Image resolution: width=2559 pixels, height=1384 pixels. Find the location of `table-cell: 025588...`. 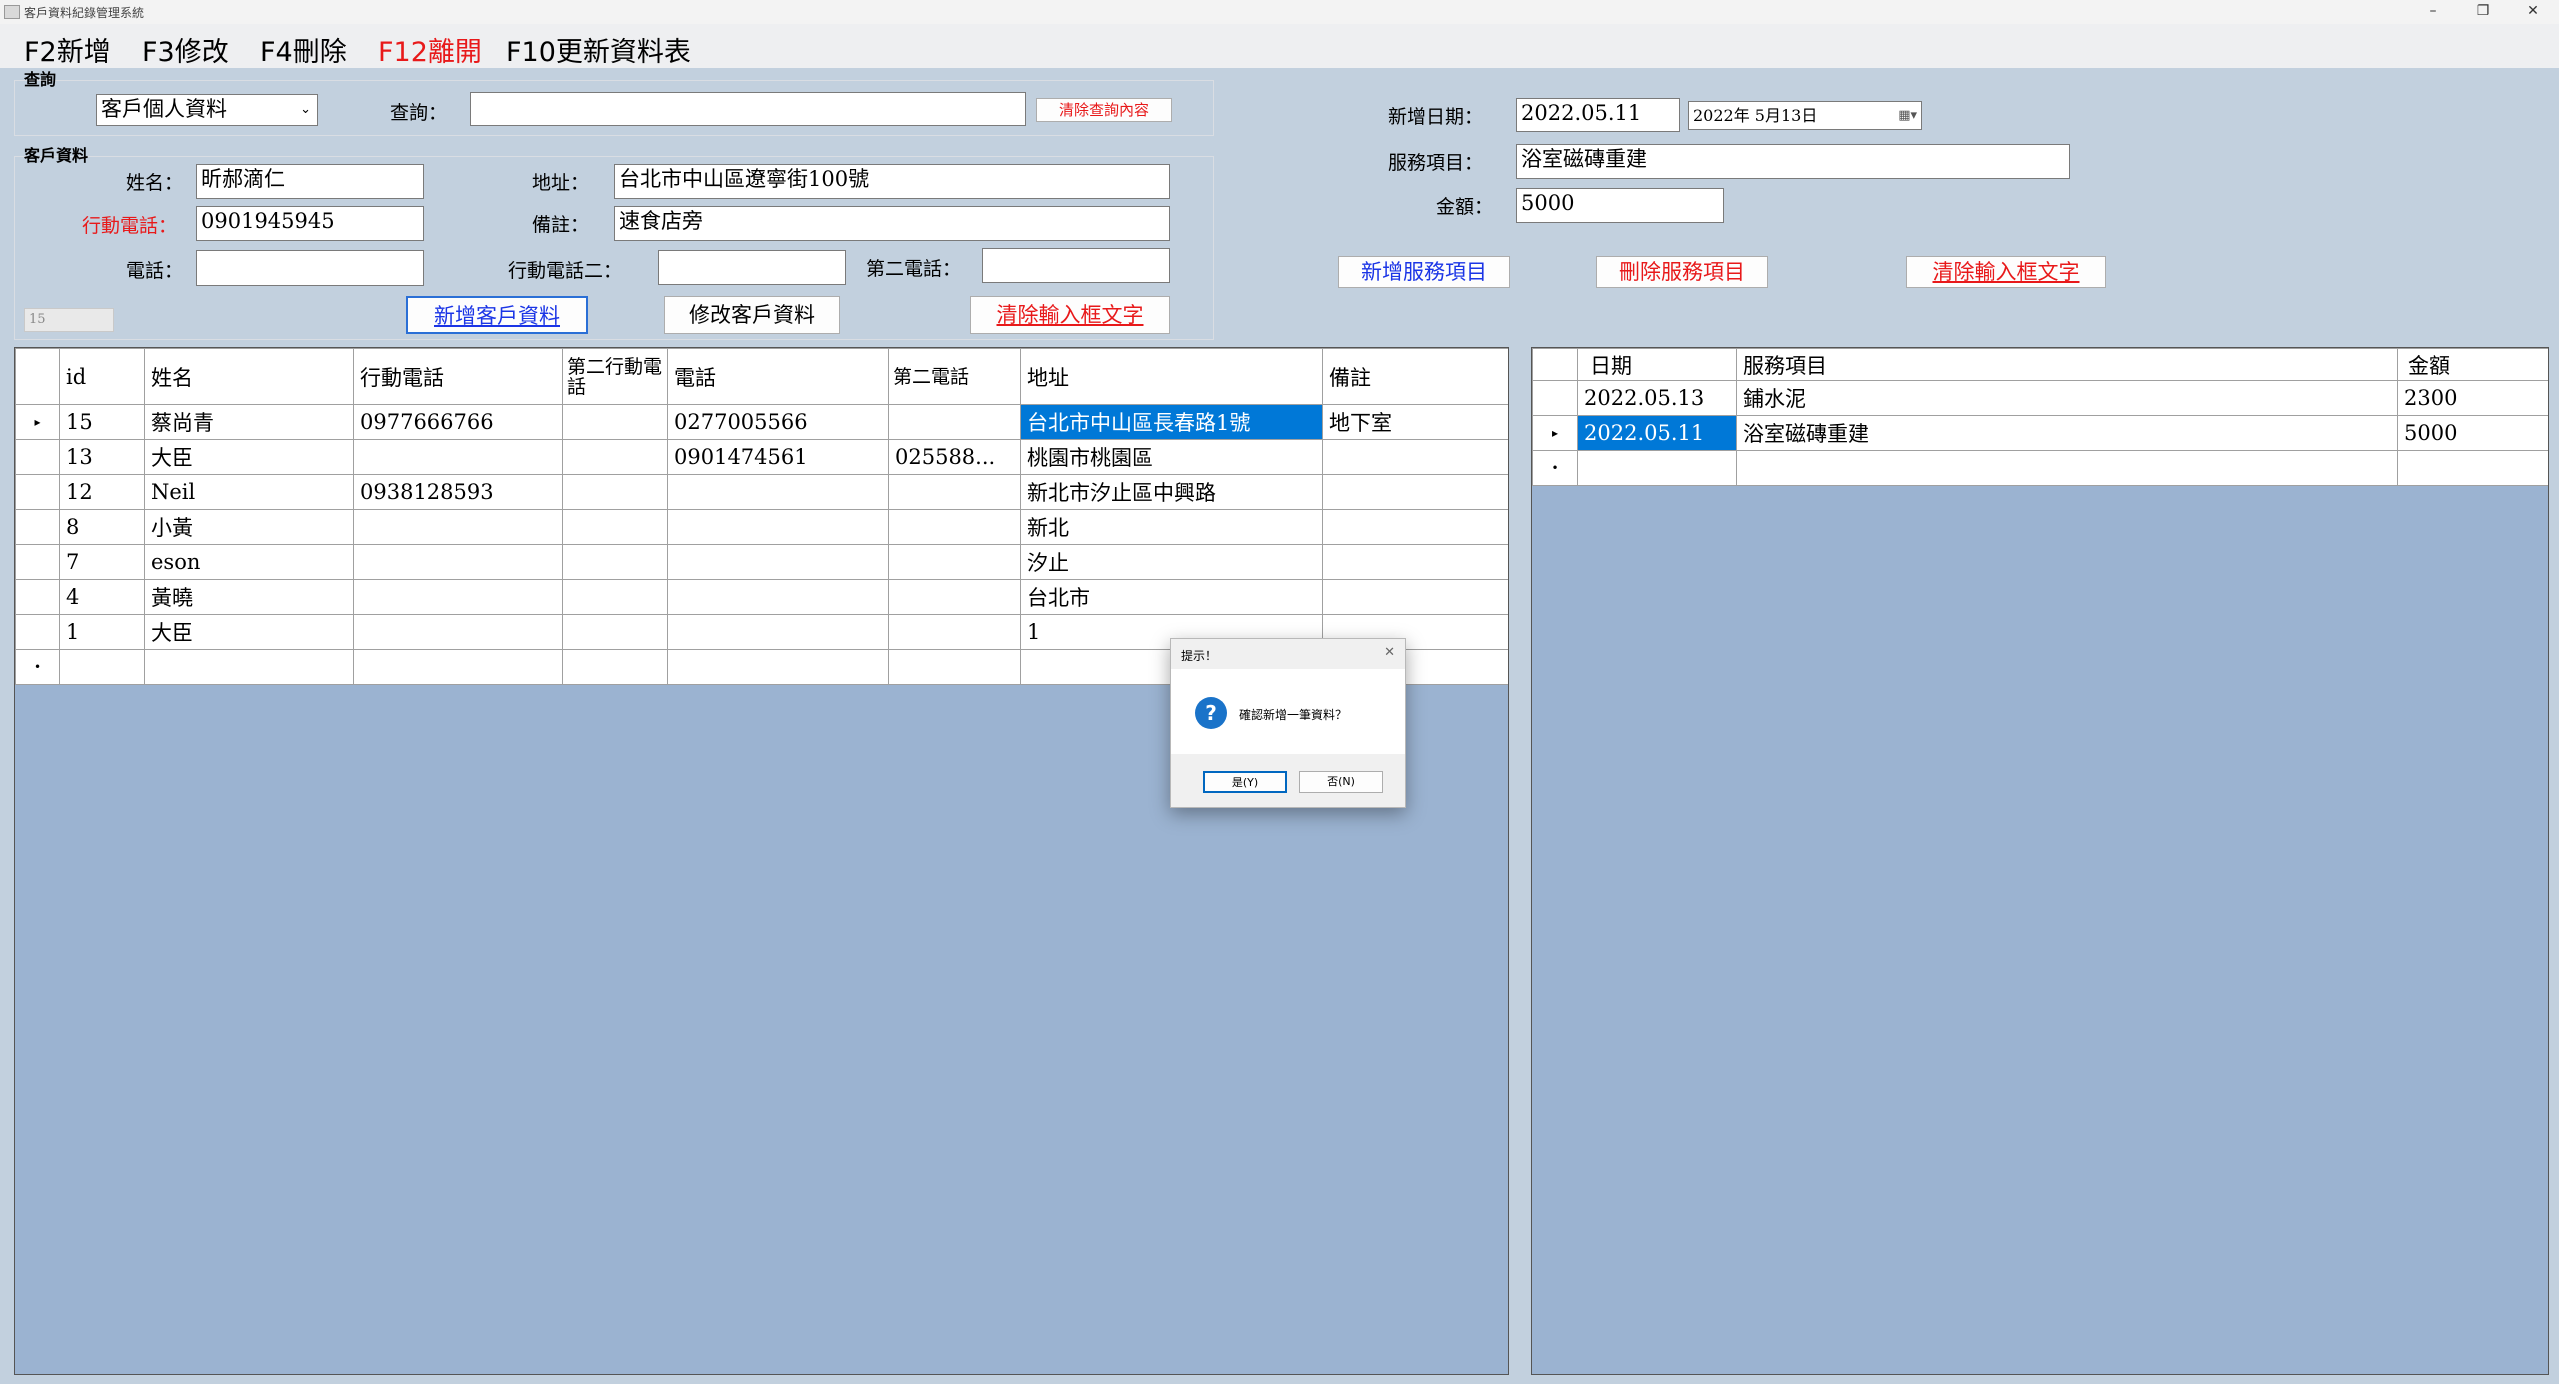

table-cell: 025588... is located at coordinates (954, 457).